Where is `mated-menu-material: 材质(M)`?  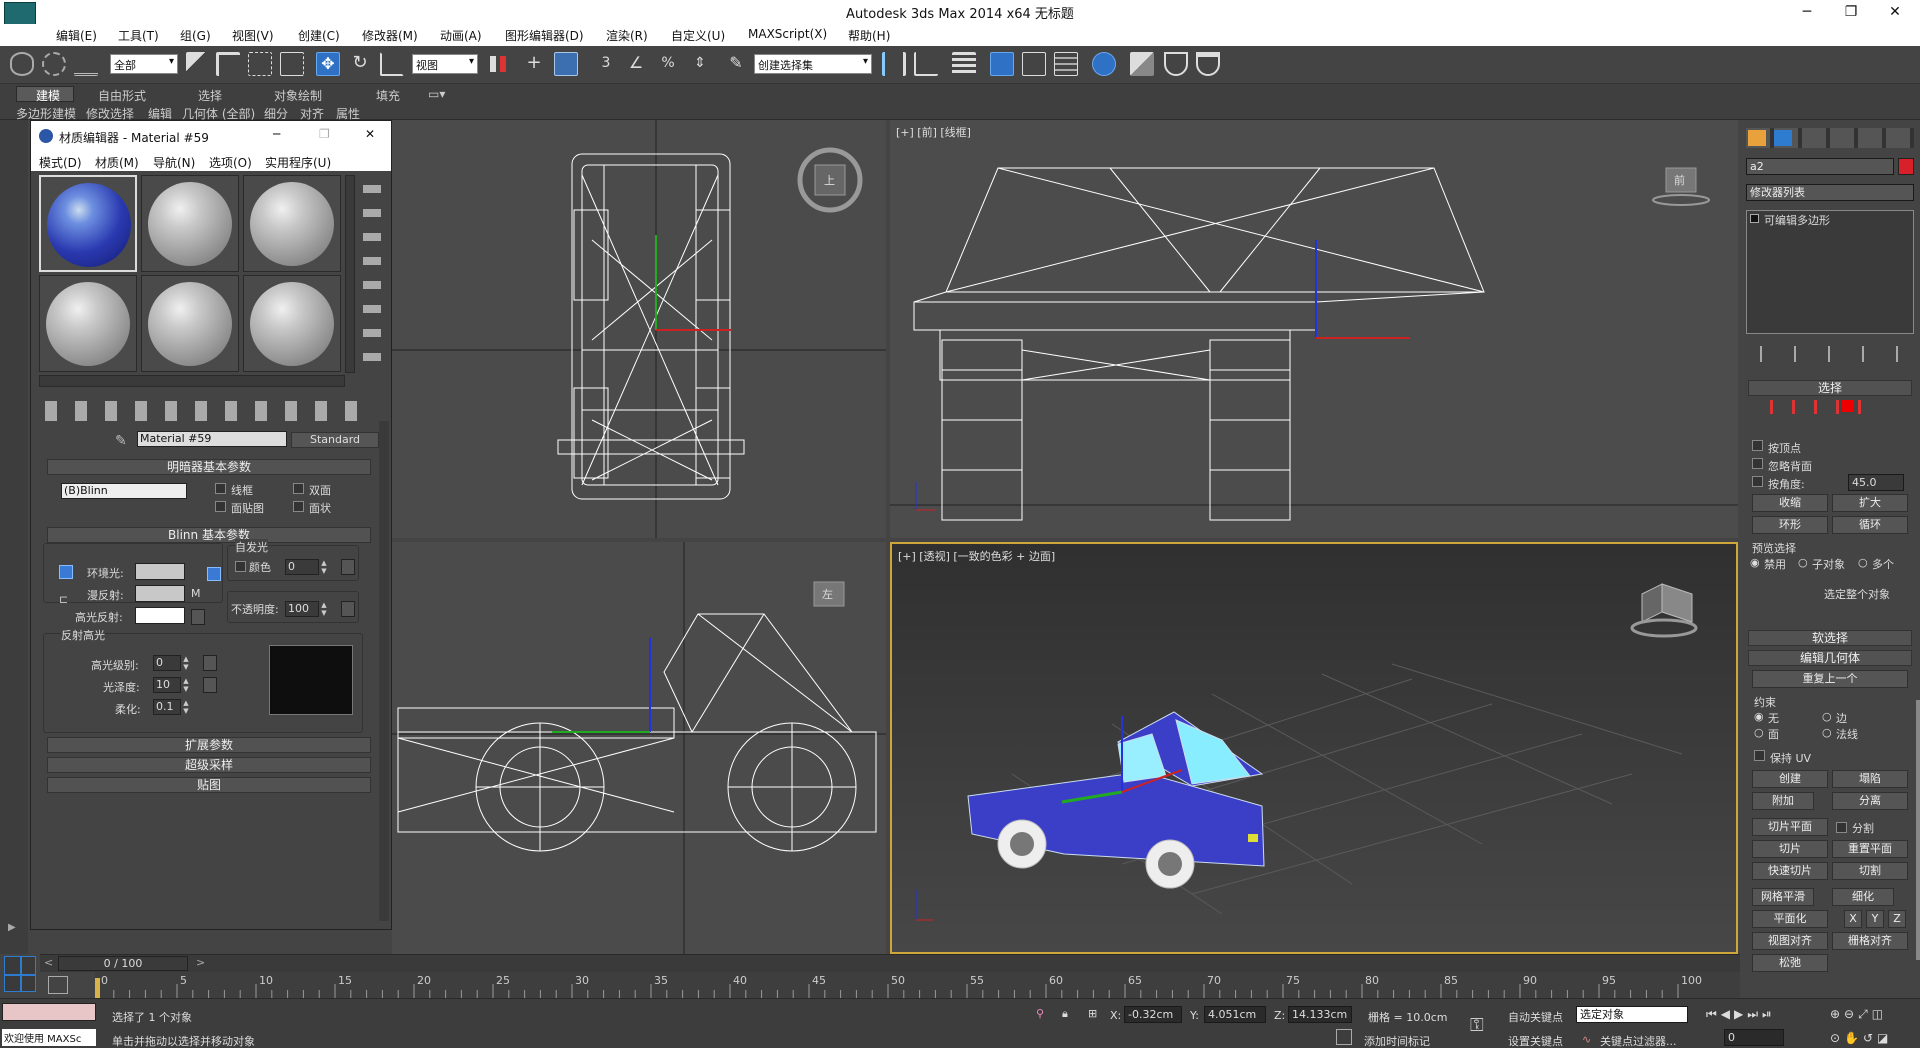 mated-menu-material: 材质(M) is located at coordinates (117, 162).